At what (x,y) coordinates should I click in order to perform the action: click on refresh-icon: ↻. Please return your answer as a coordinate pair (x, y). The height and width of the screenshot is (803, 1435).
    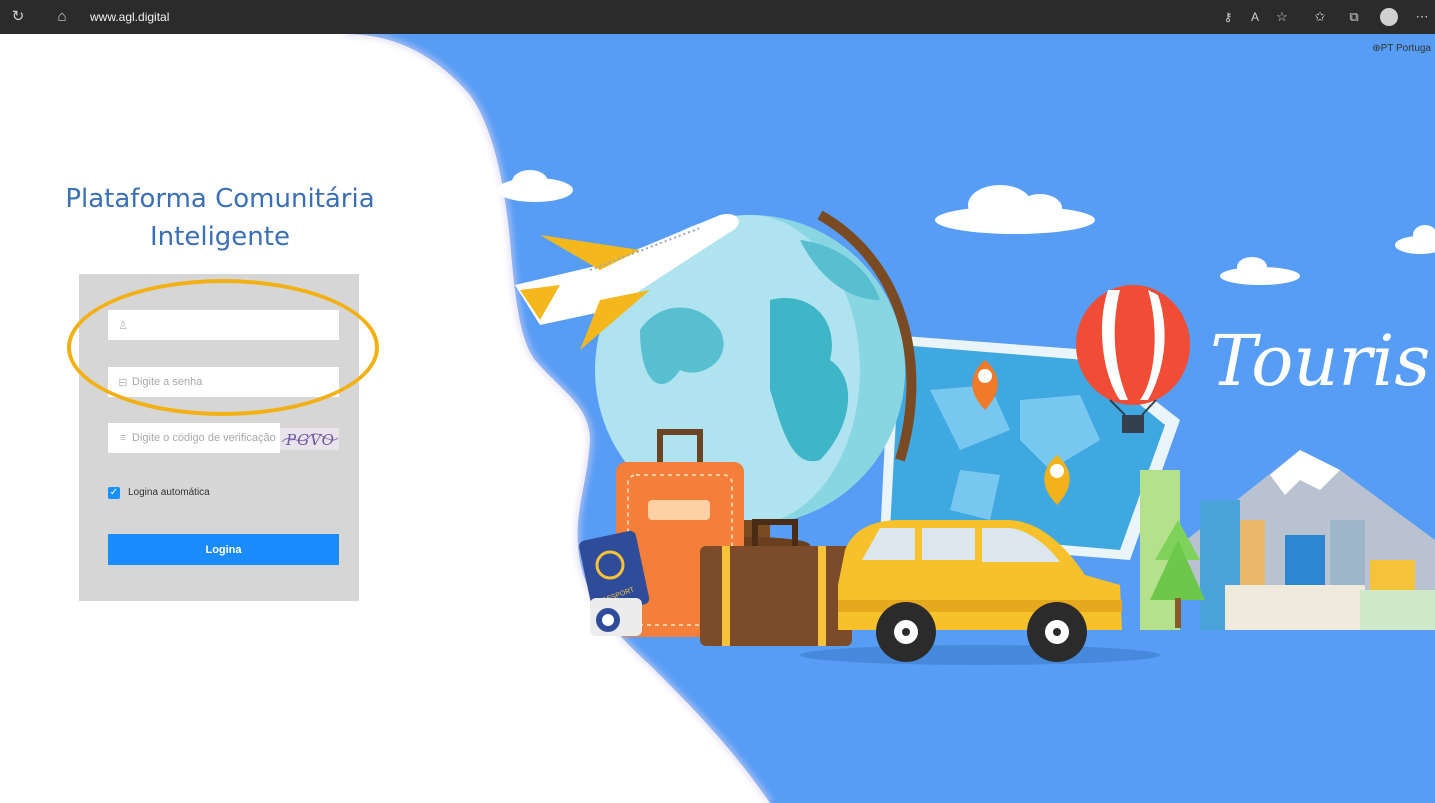
    Looking at the image, I should click on (18, 17).